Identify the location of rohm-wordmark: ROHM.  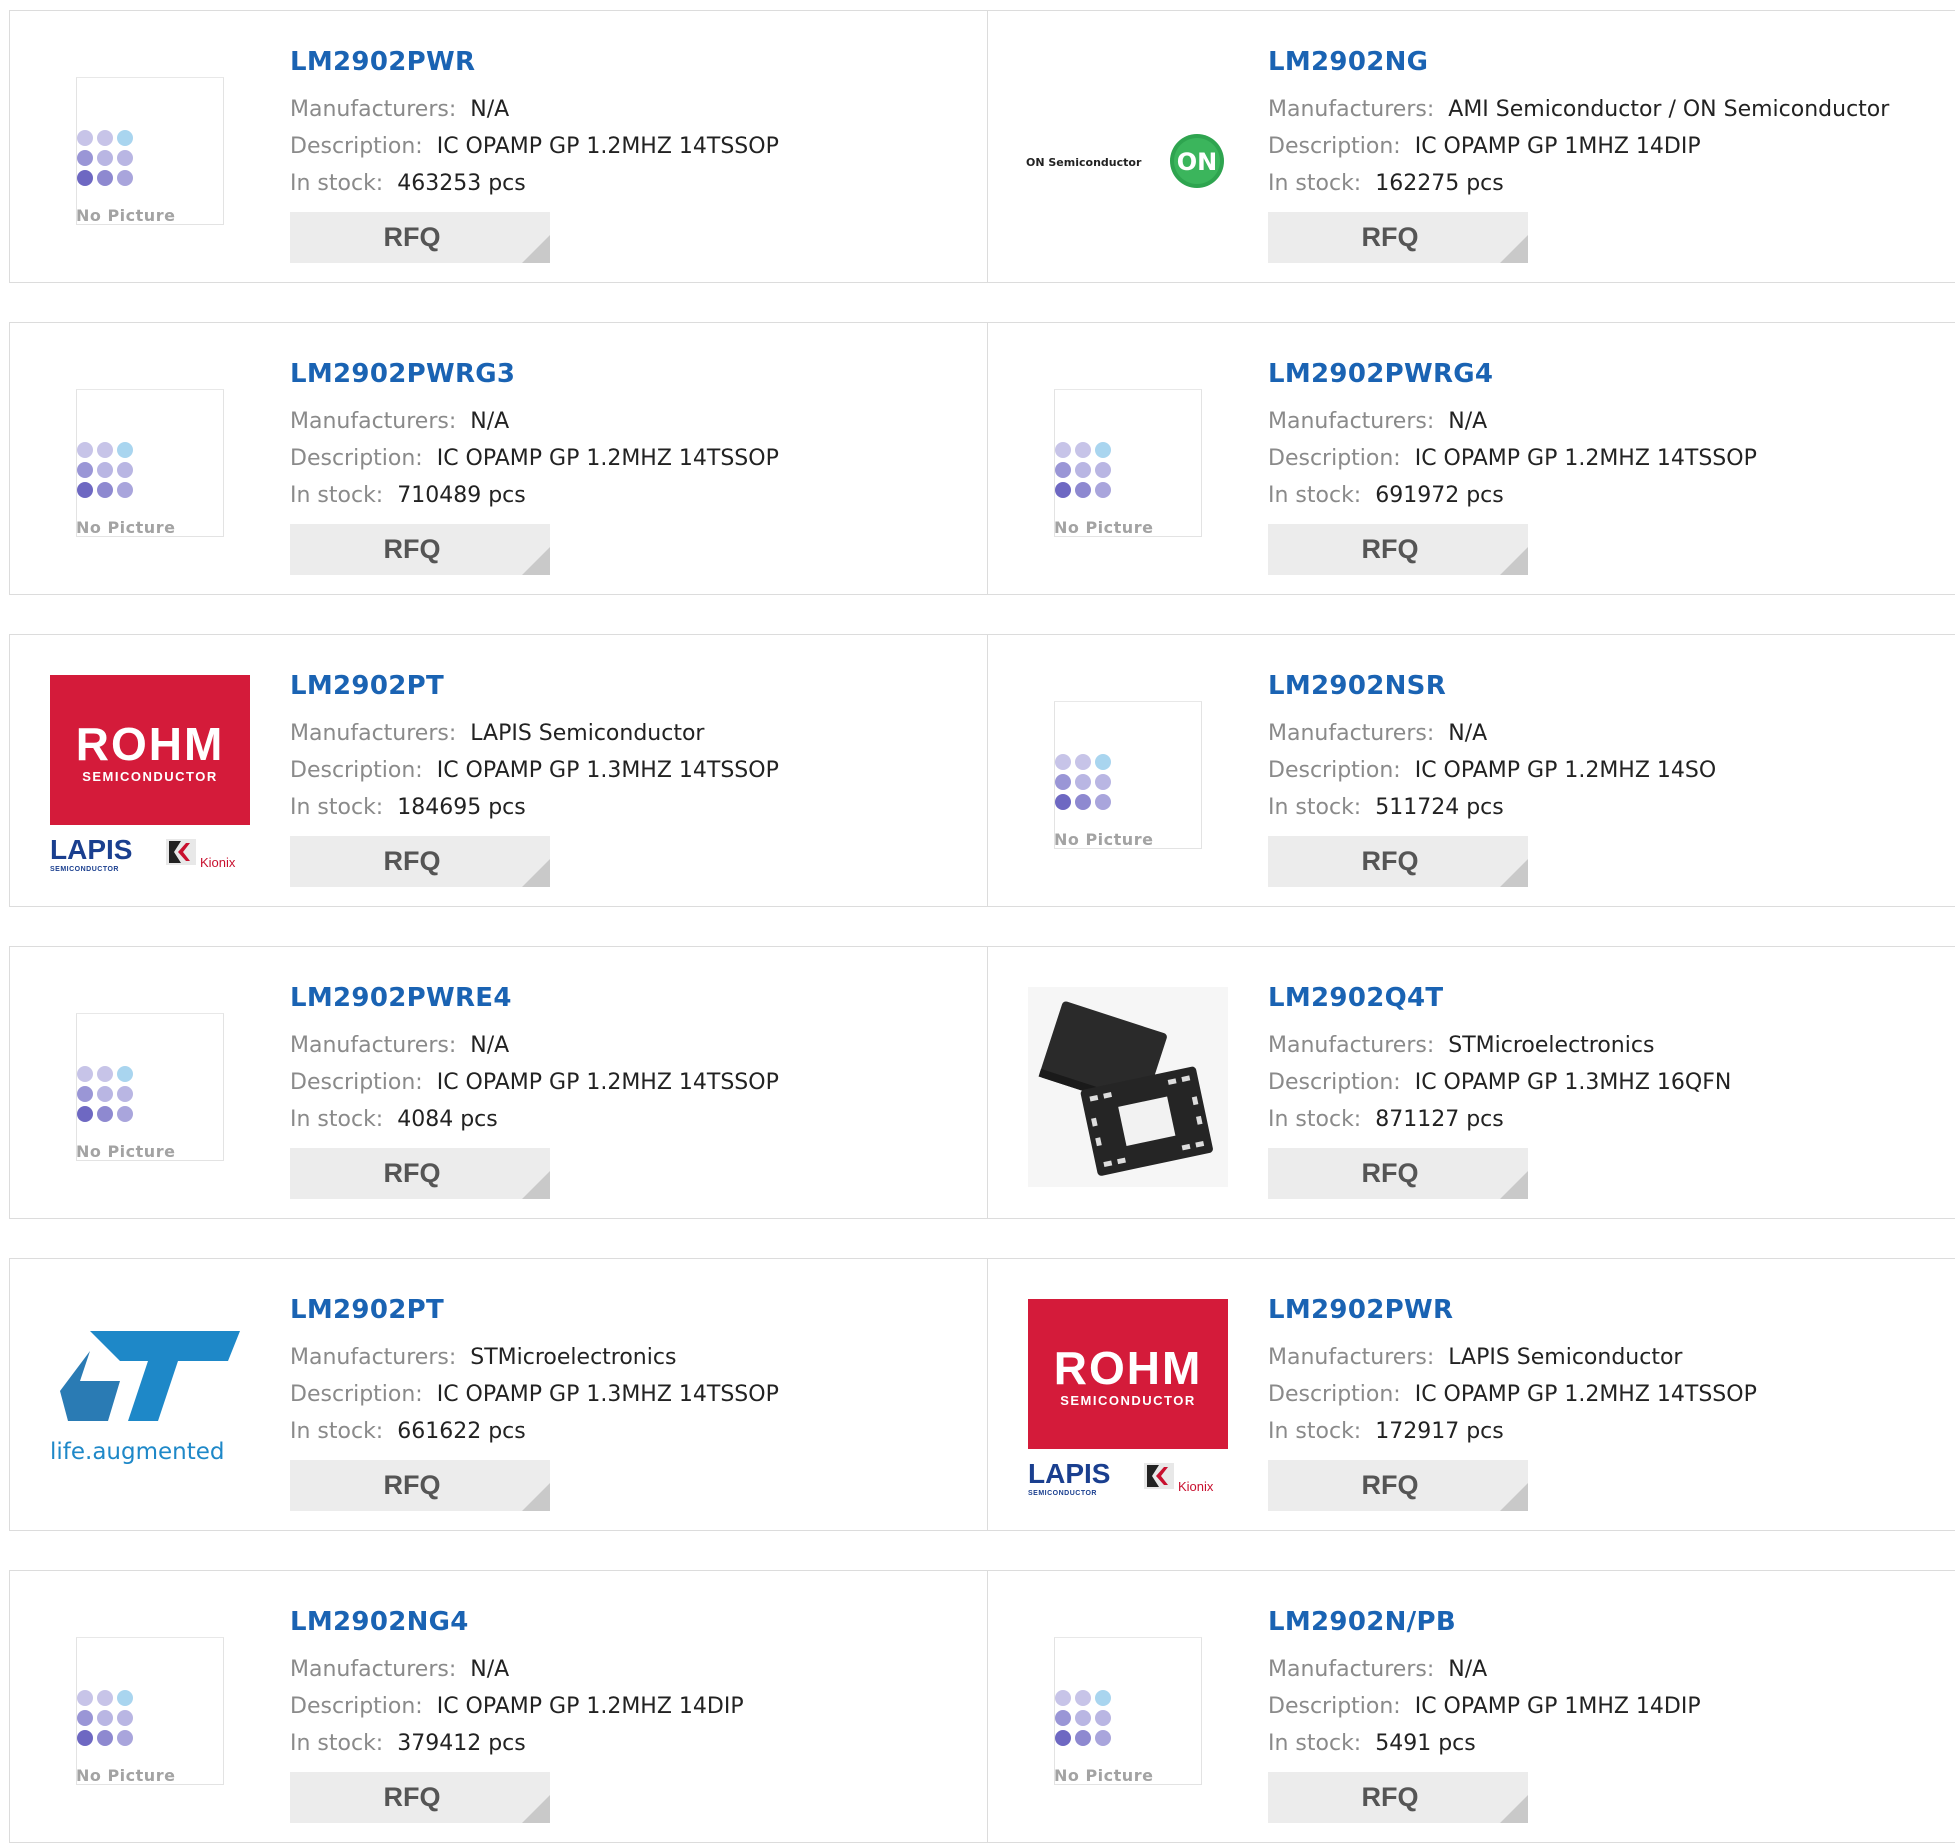
(150, 744).